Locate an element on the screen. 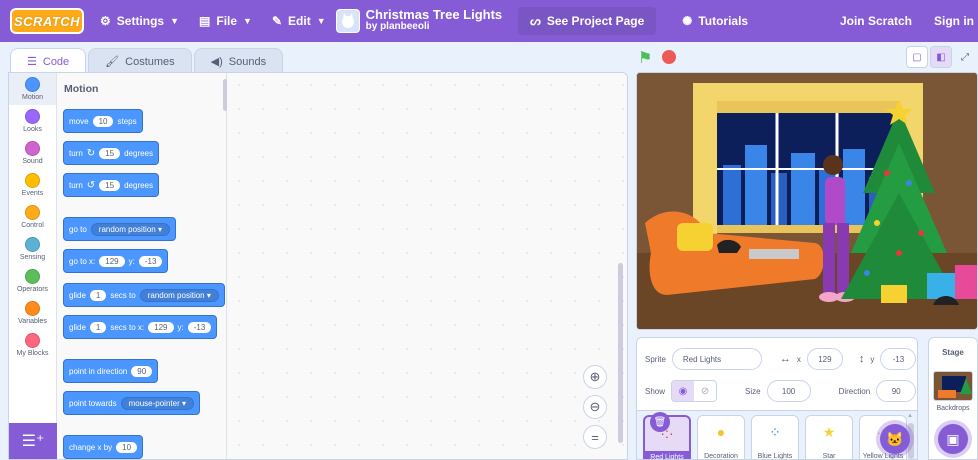 Image resolution: width=978 pixels, height=460 pixels. project-author: by planbeeoli is located at coordinates (397, 26).